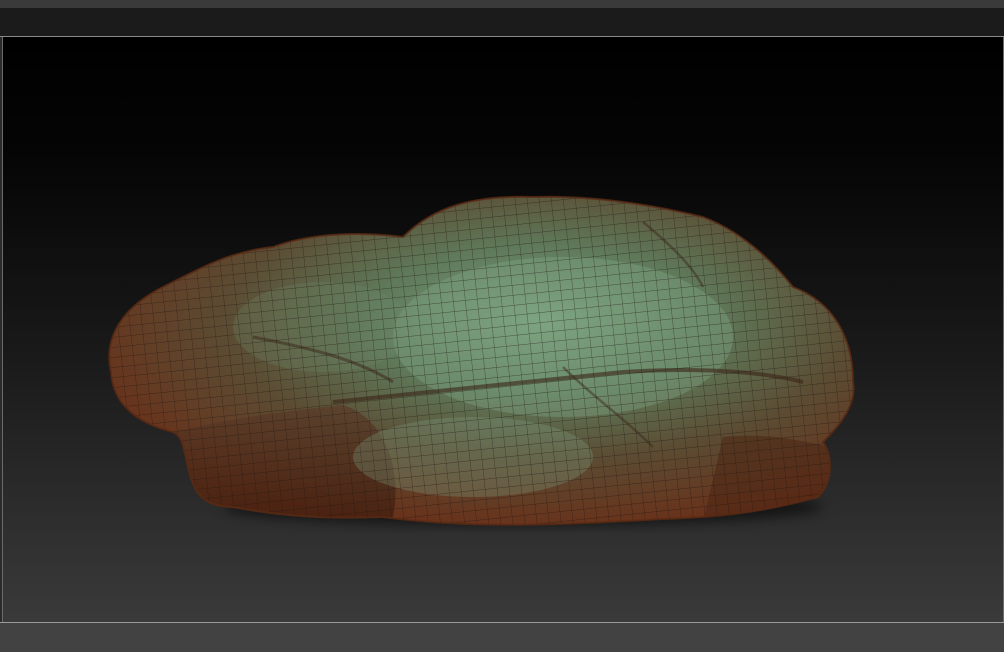 This screenshot has height=652, width=1004. What do you see at coordinates (502, 4) in the screenshot?
I see `title-bar` at bounding box center [502, 4].